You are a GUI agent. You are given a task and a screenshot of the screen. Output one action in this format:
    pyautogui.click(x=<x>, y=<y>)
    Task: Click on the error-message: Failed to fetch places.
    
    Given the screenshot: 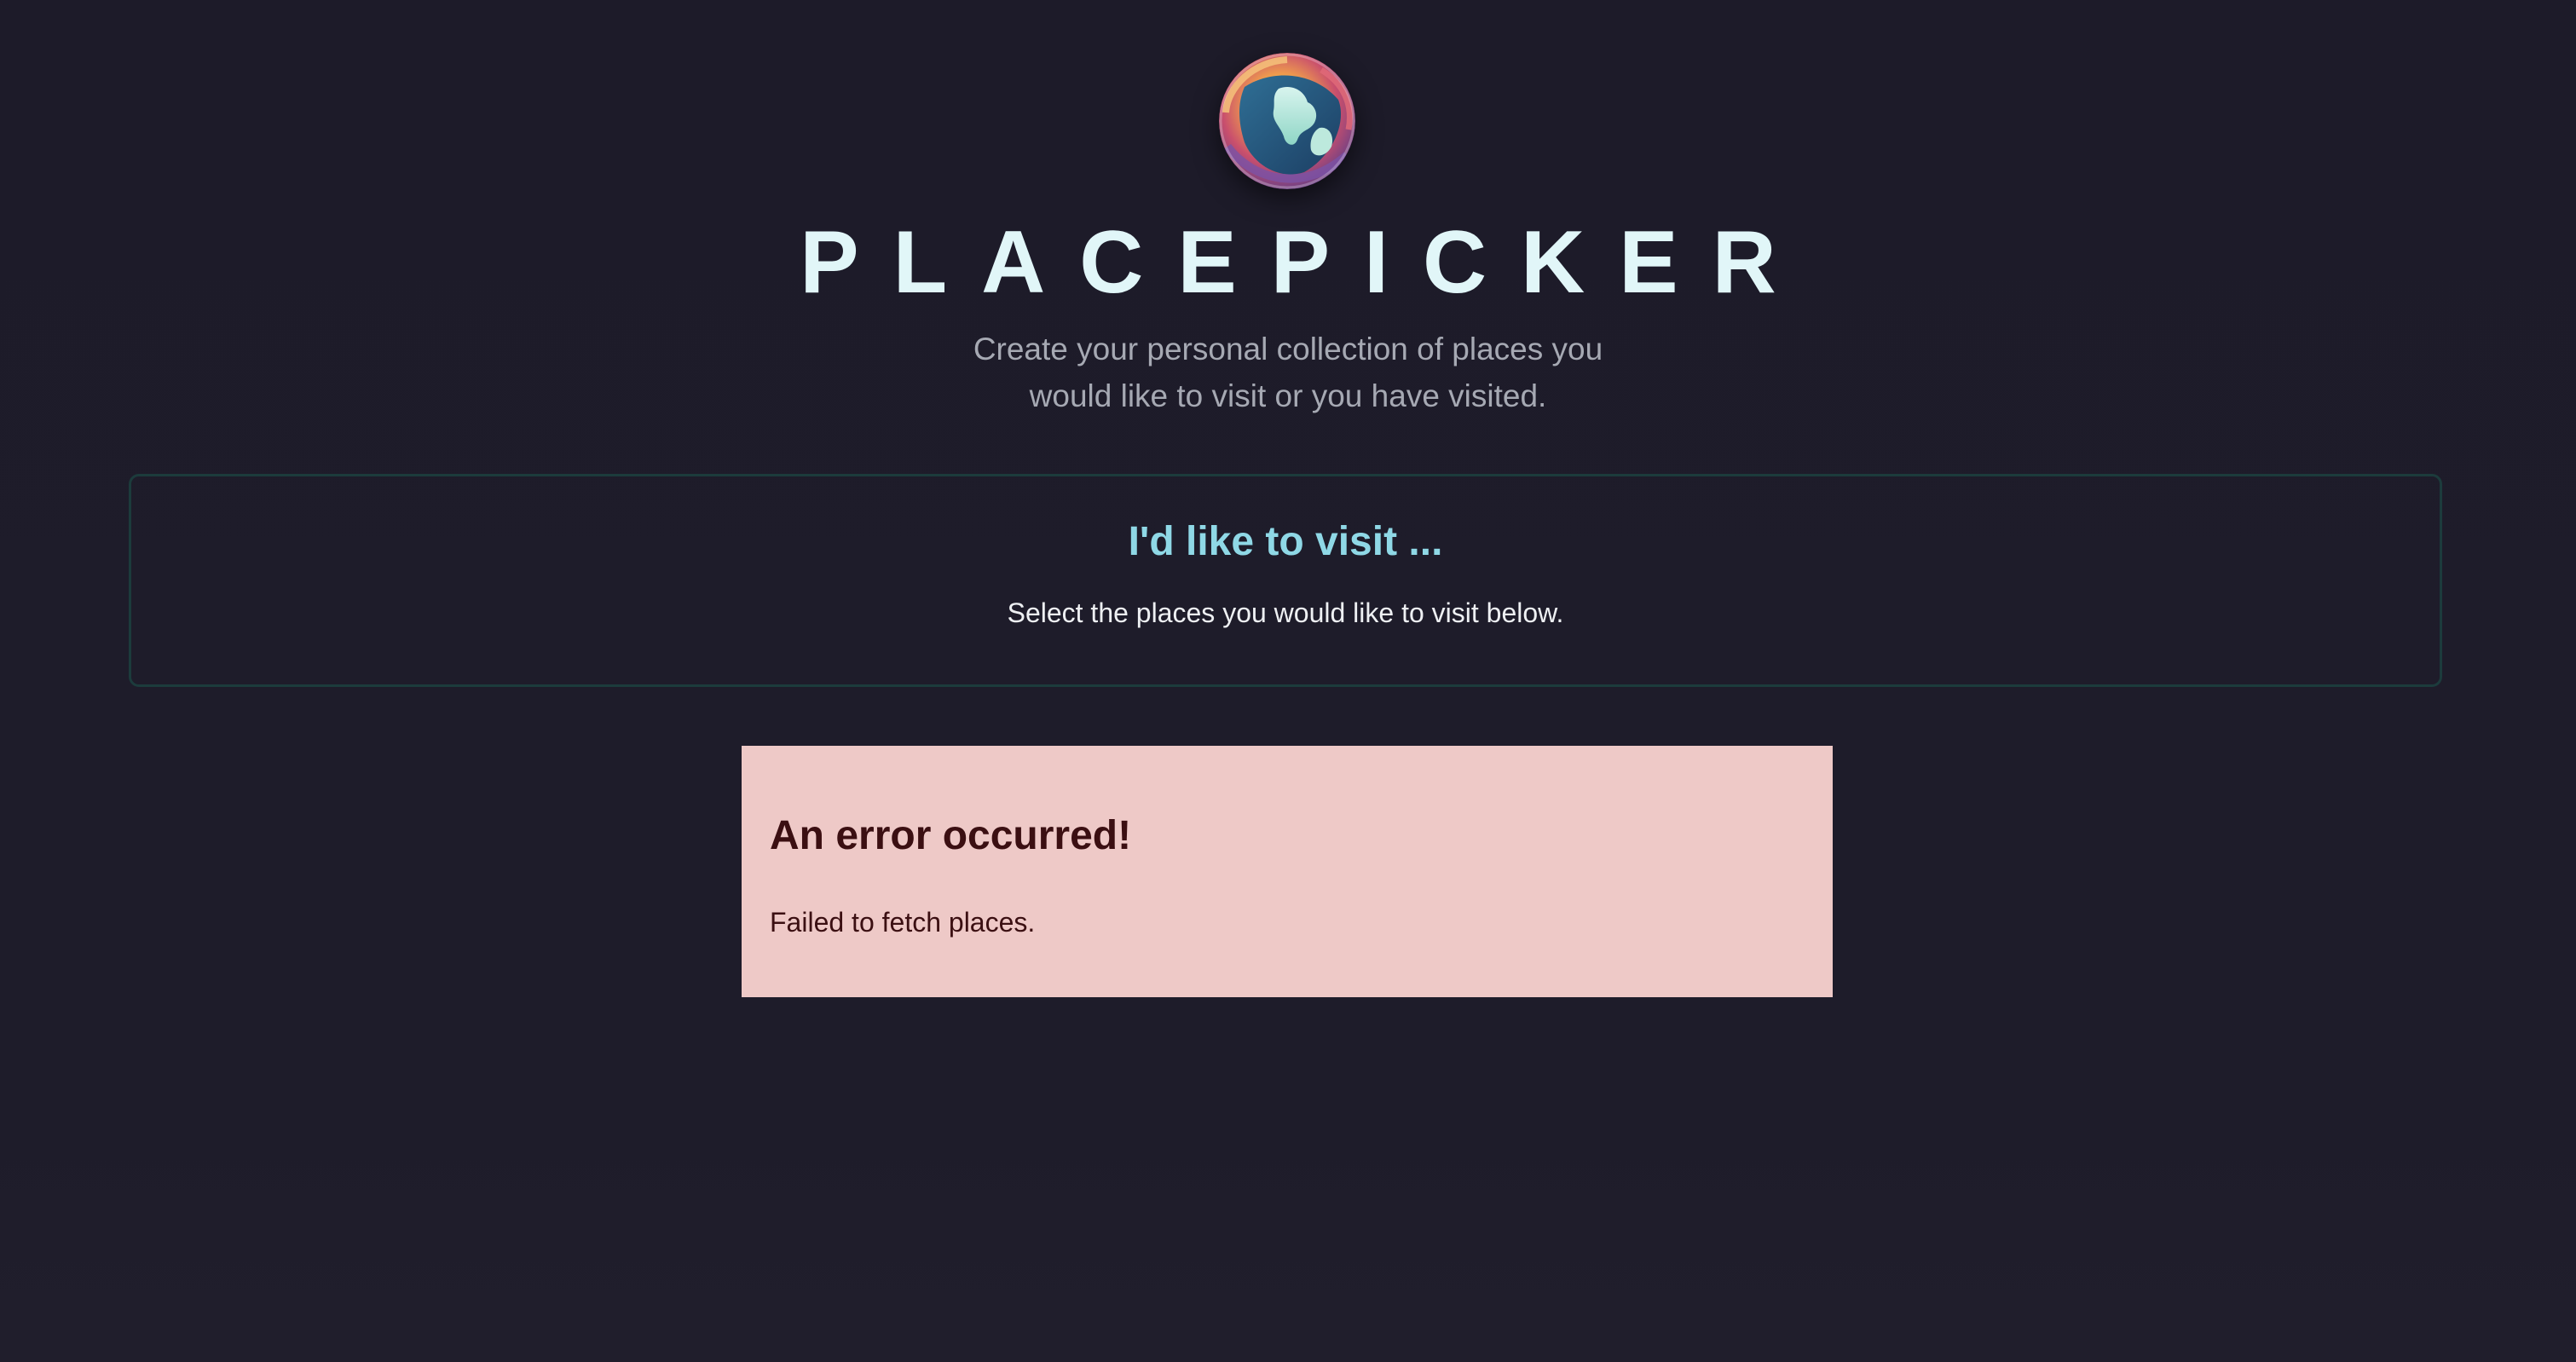 What is the action you would take?
    pyautogui.click(x=903, y=922)
    